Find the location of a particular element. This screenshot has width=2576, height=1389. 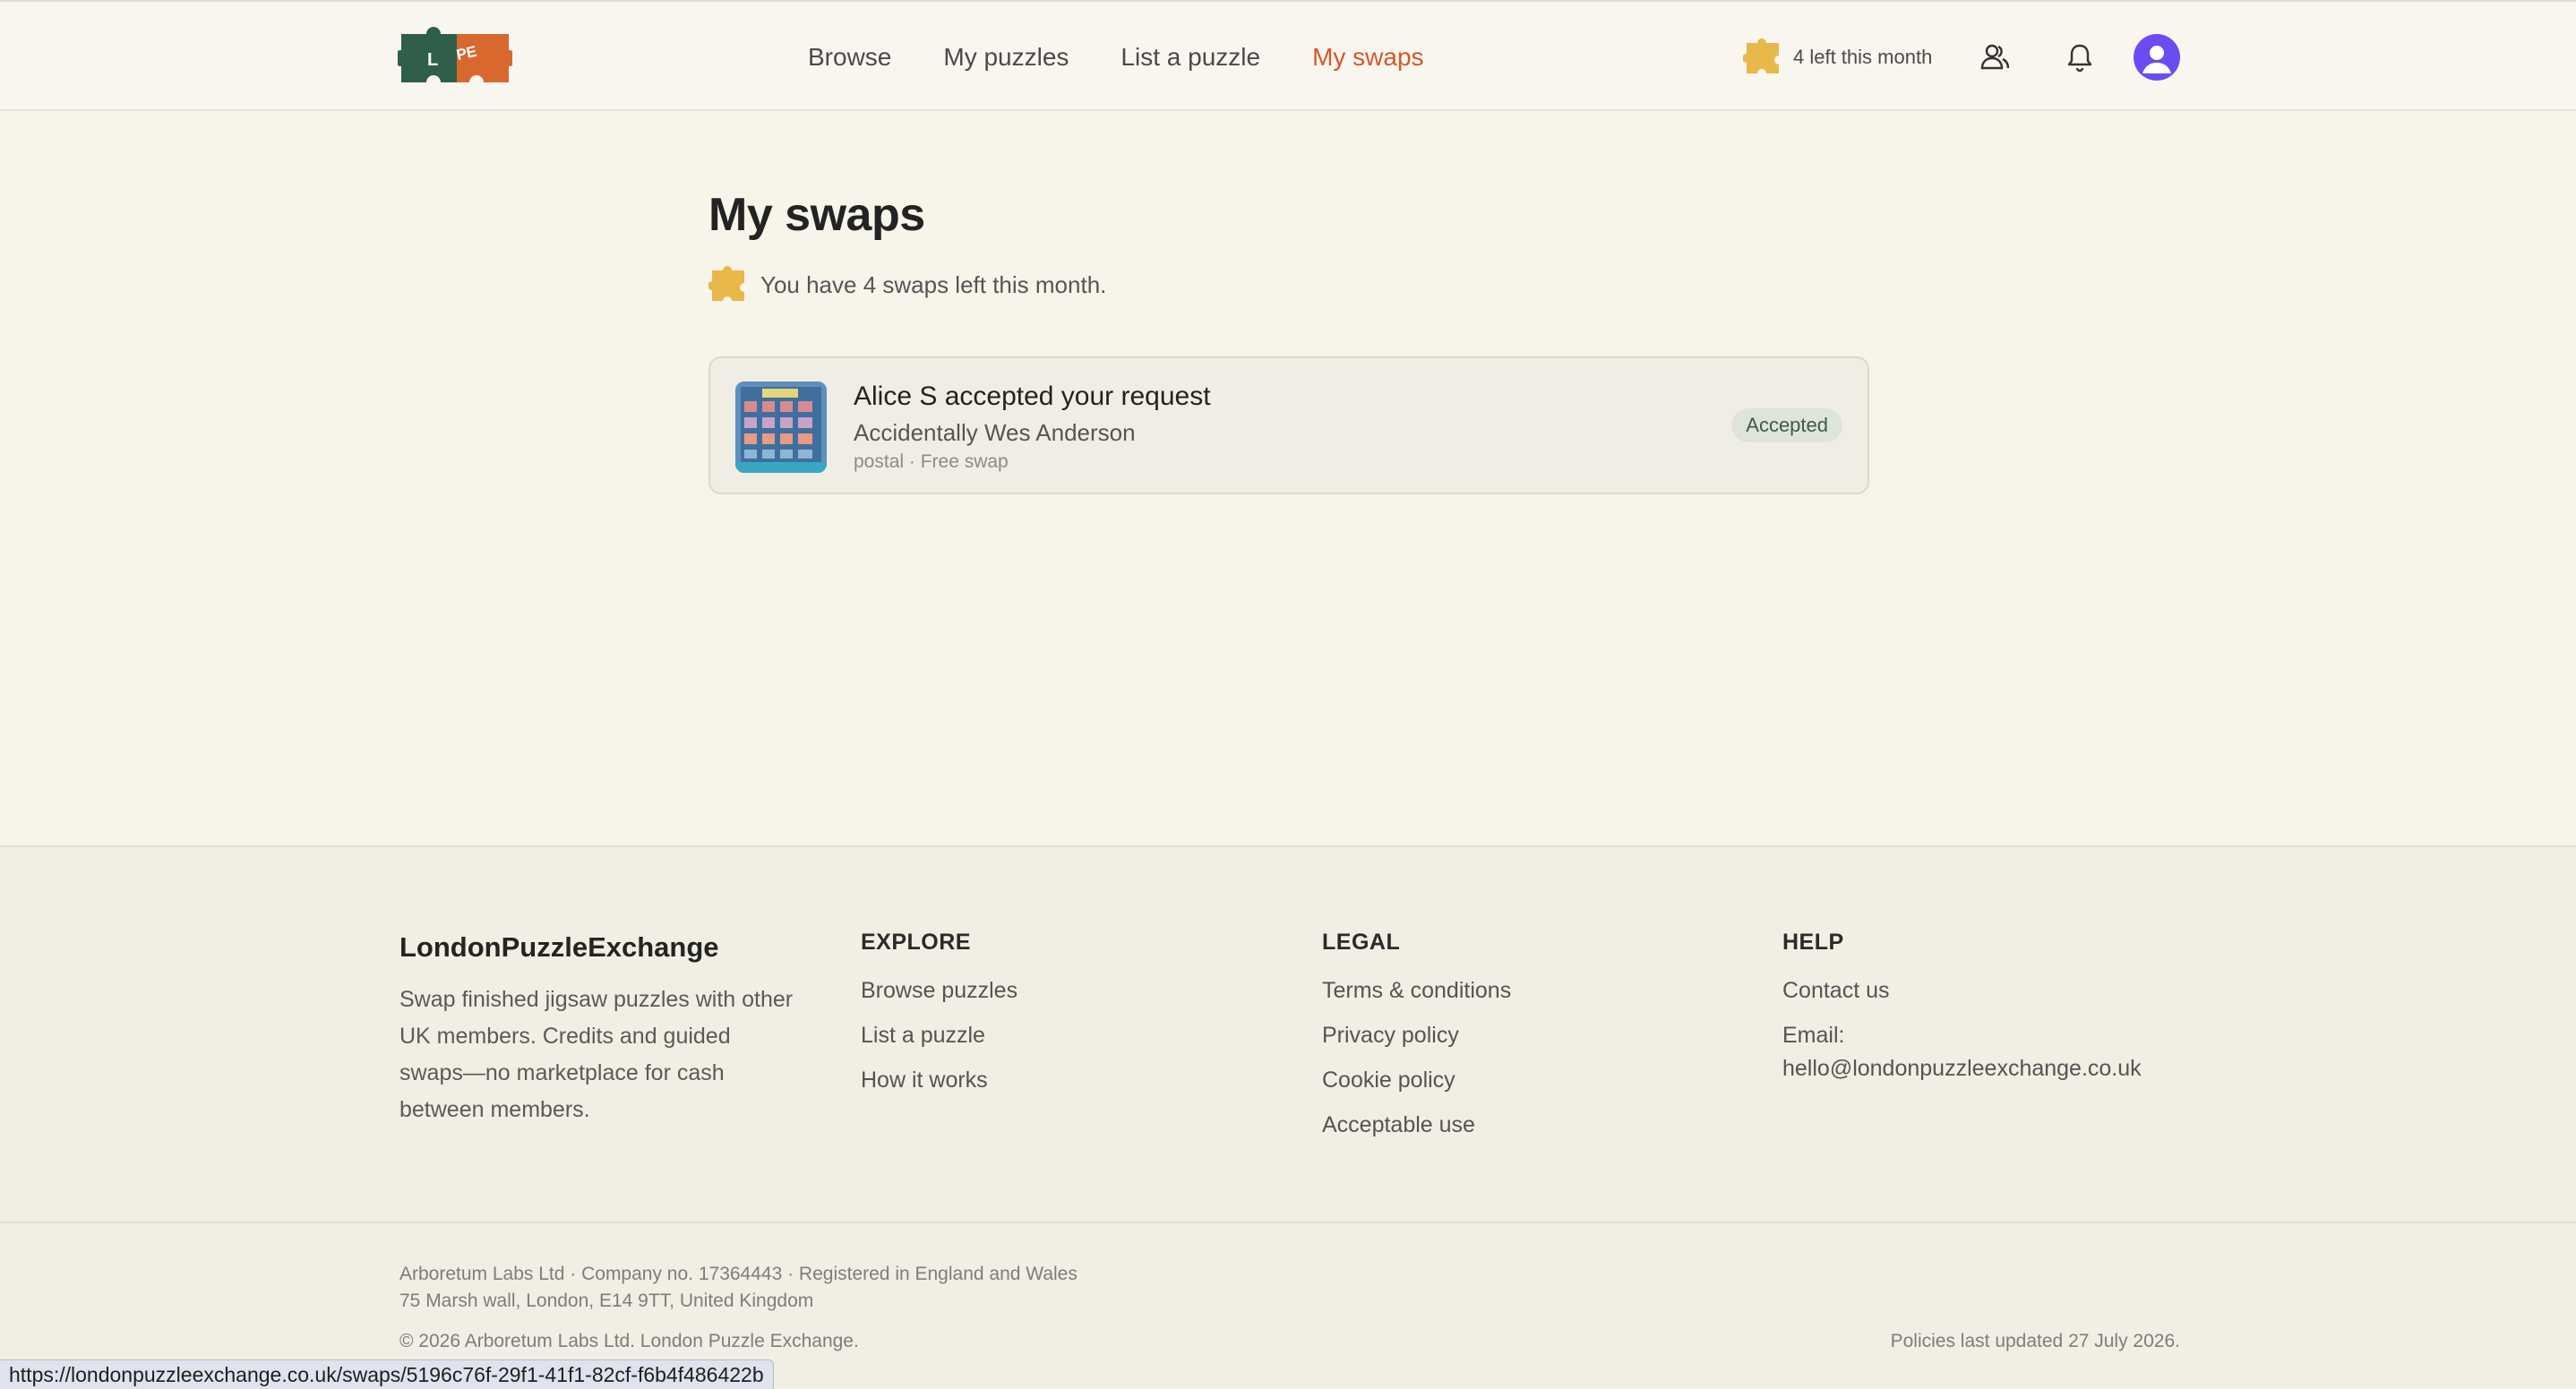

puzzle-logo-icon: L PE is located at coordinates (455, 54).